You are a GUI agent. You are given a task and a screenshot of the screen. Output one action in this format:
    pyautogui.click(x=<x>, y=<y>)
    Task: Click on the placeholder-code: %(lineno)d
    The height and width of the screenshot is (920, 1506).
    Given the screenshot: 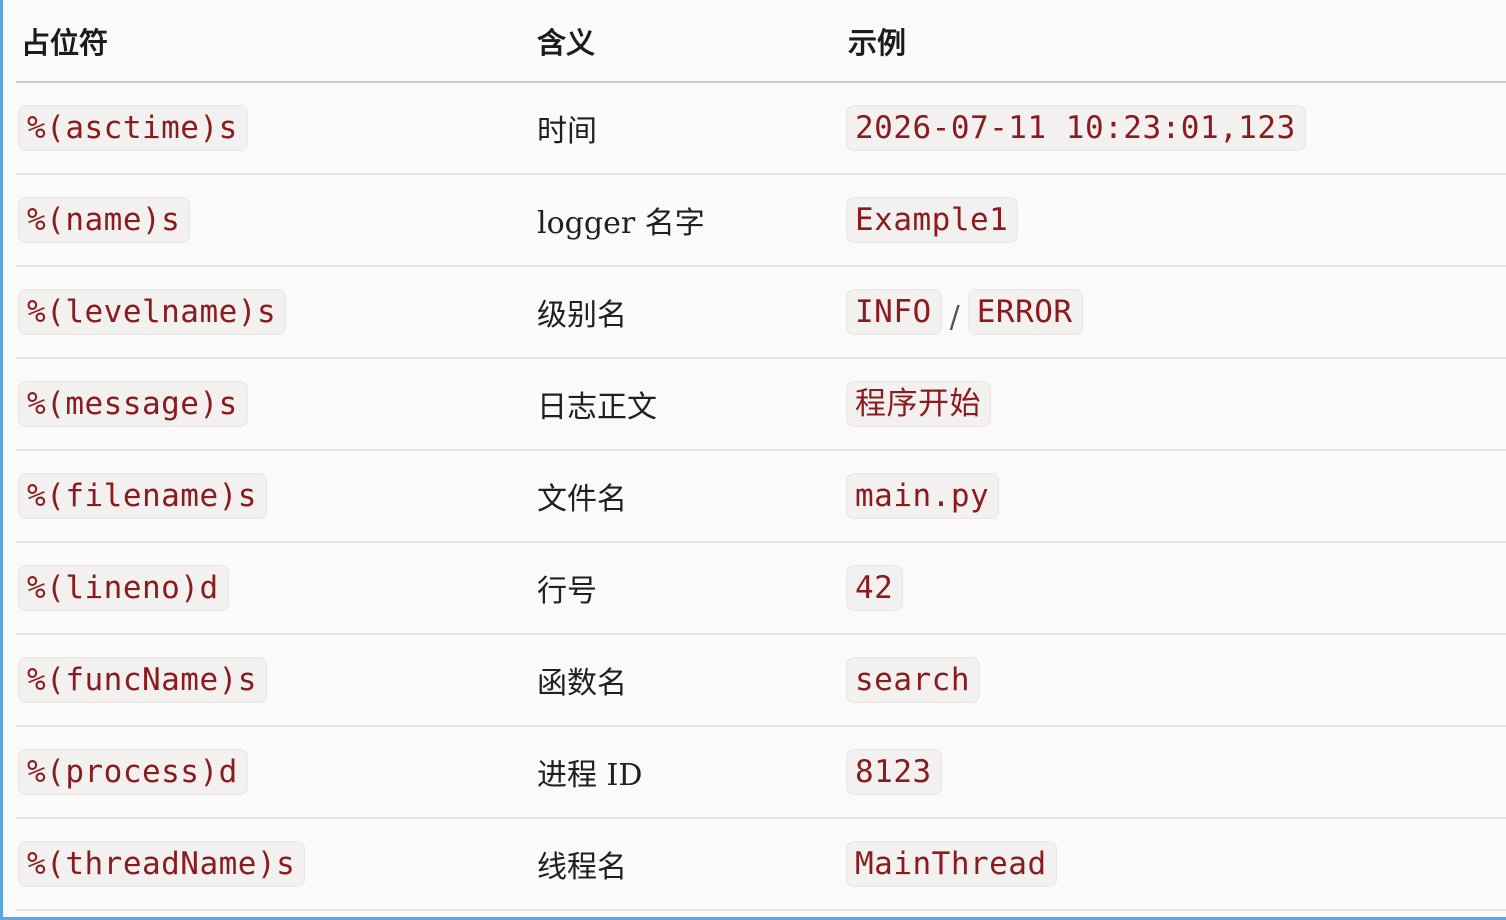 What is the action you would take?
    pyautogui.click(x=123, y=588)
    